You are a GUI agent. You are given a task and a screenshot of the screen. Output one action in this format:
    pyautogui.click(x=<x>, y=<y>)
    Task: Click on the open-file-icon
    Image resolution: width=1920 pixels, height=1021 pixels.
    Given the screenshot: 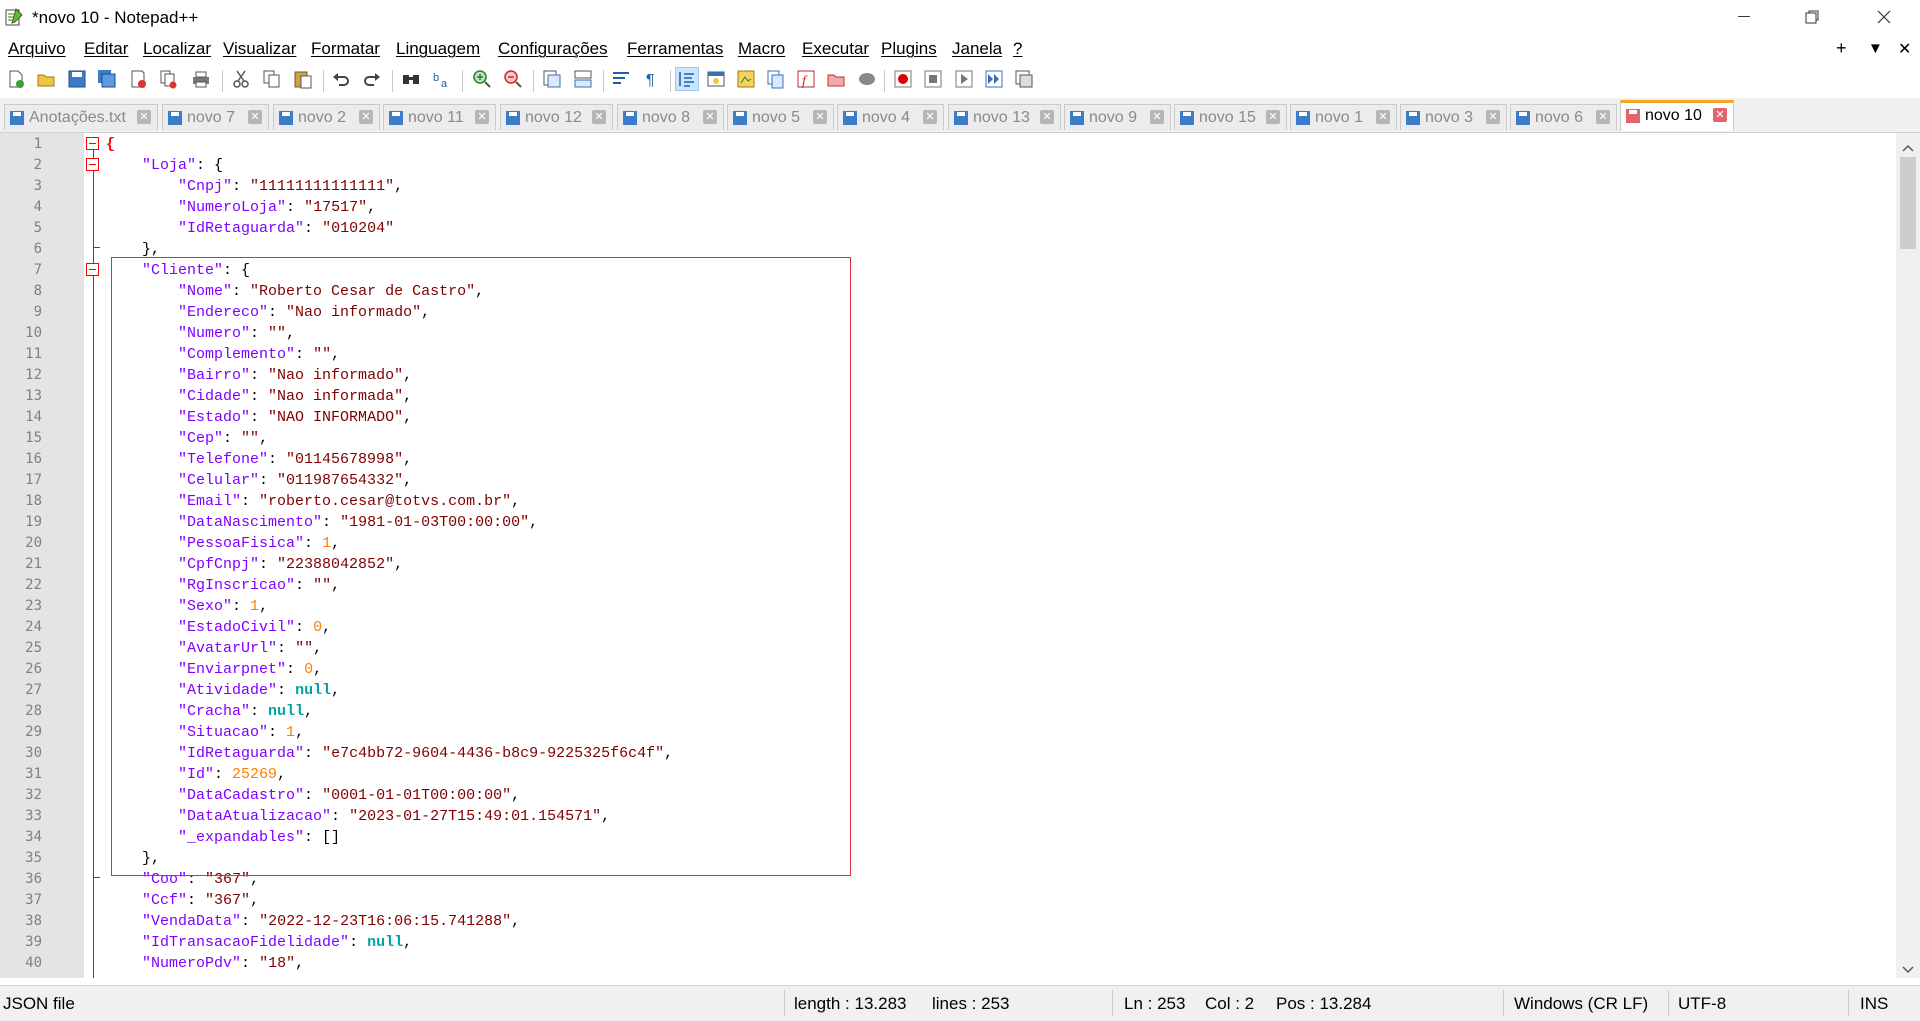 What is the action you would take?
    pyautogui.click(x=46, y=79)
    